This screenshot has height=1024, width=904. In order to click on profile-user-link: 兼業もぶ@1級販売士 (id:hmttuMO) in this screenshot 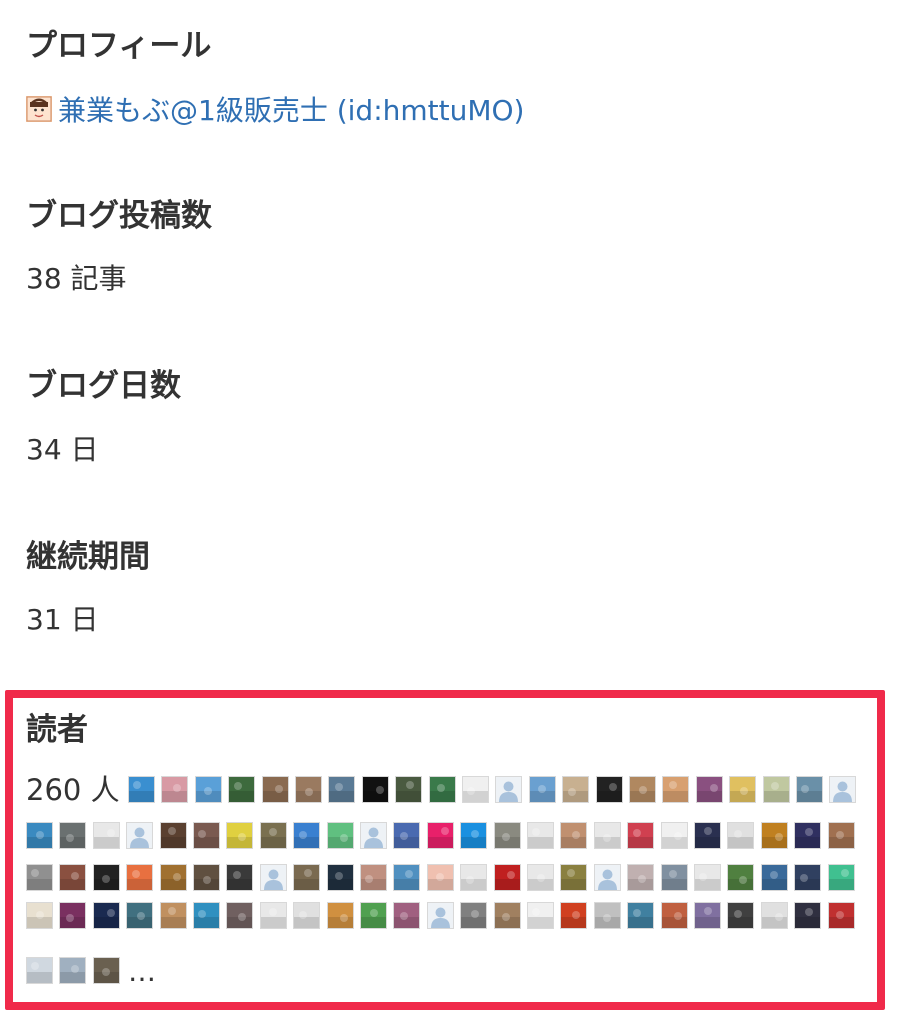, I will do `click(275, 109)`.